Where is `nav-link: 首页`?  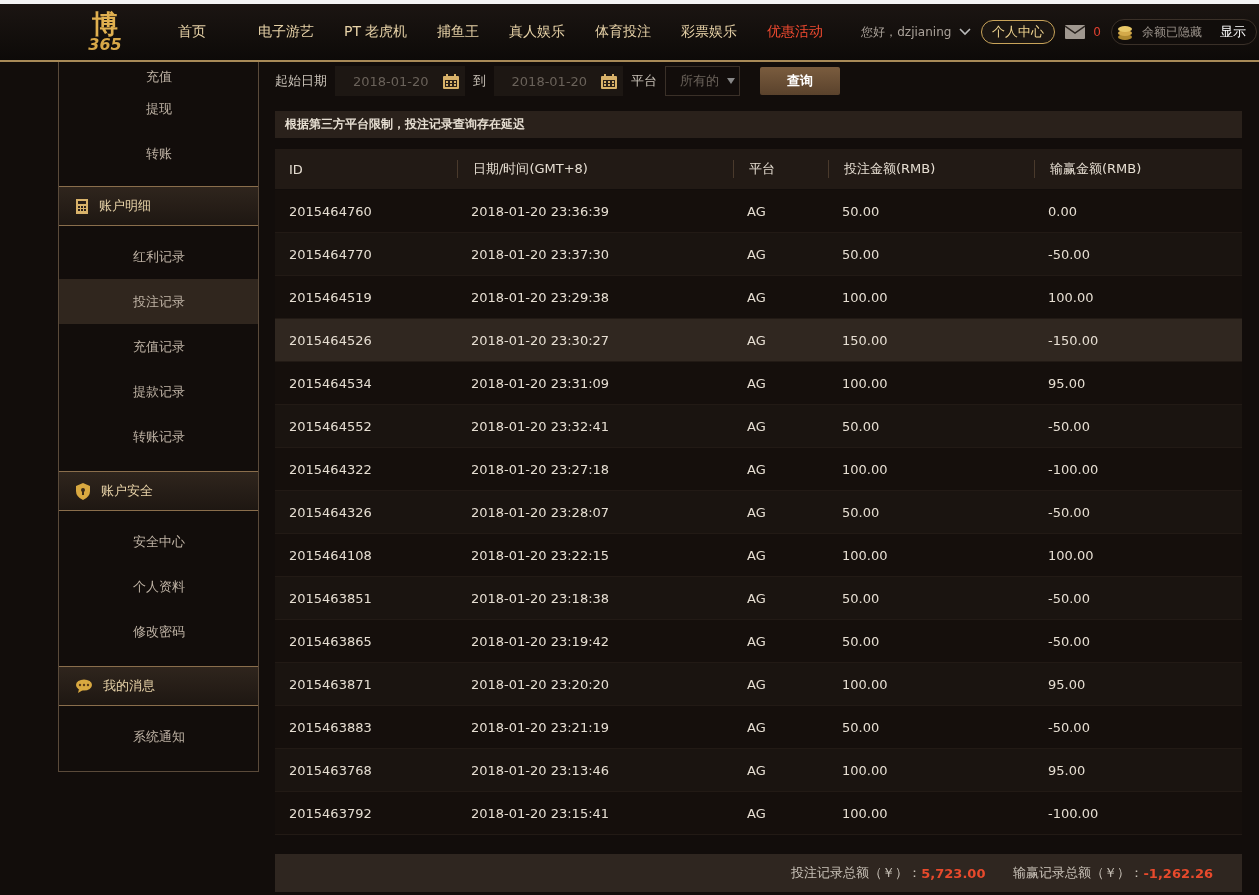
nav-link: 首页 is located at coordinates (208, 32).